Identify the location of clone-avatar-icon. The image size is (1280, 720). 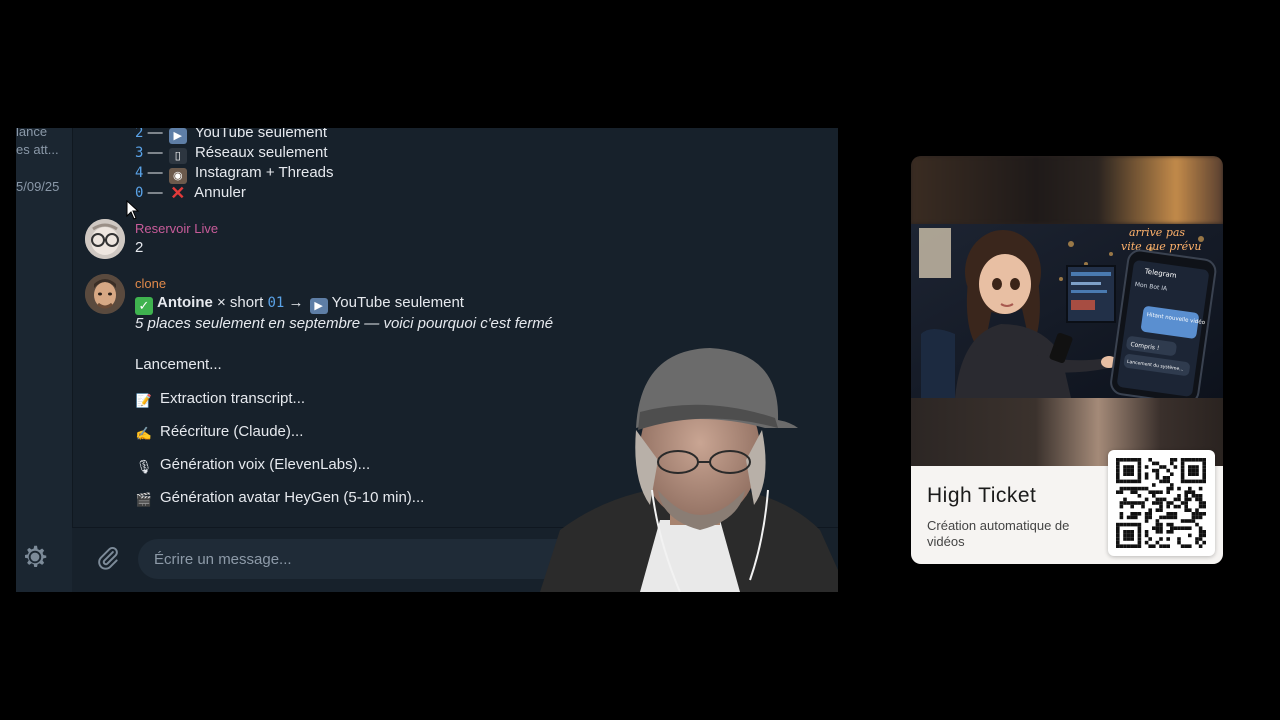
(105, 294).